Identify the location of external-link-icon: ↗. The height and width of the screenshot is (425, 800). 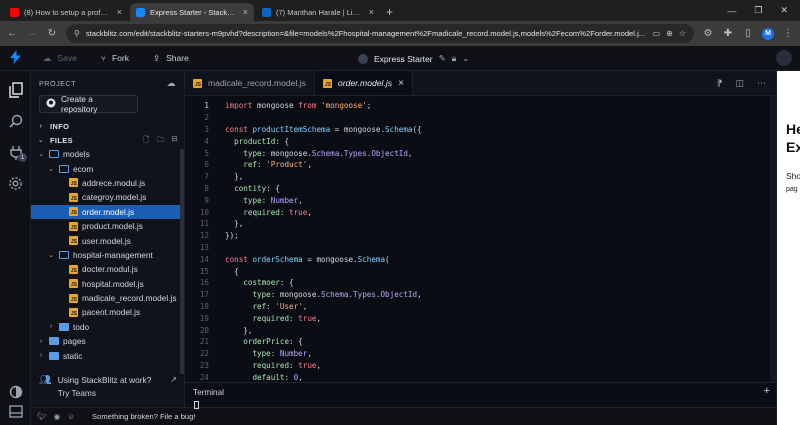
(173, 379).